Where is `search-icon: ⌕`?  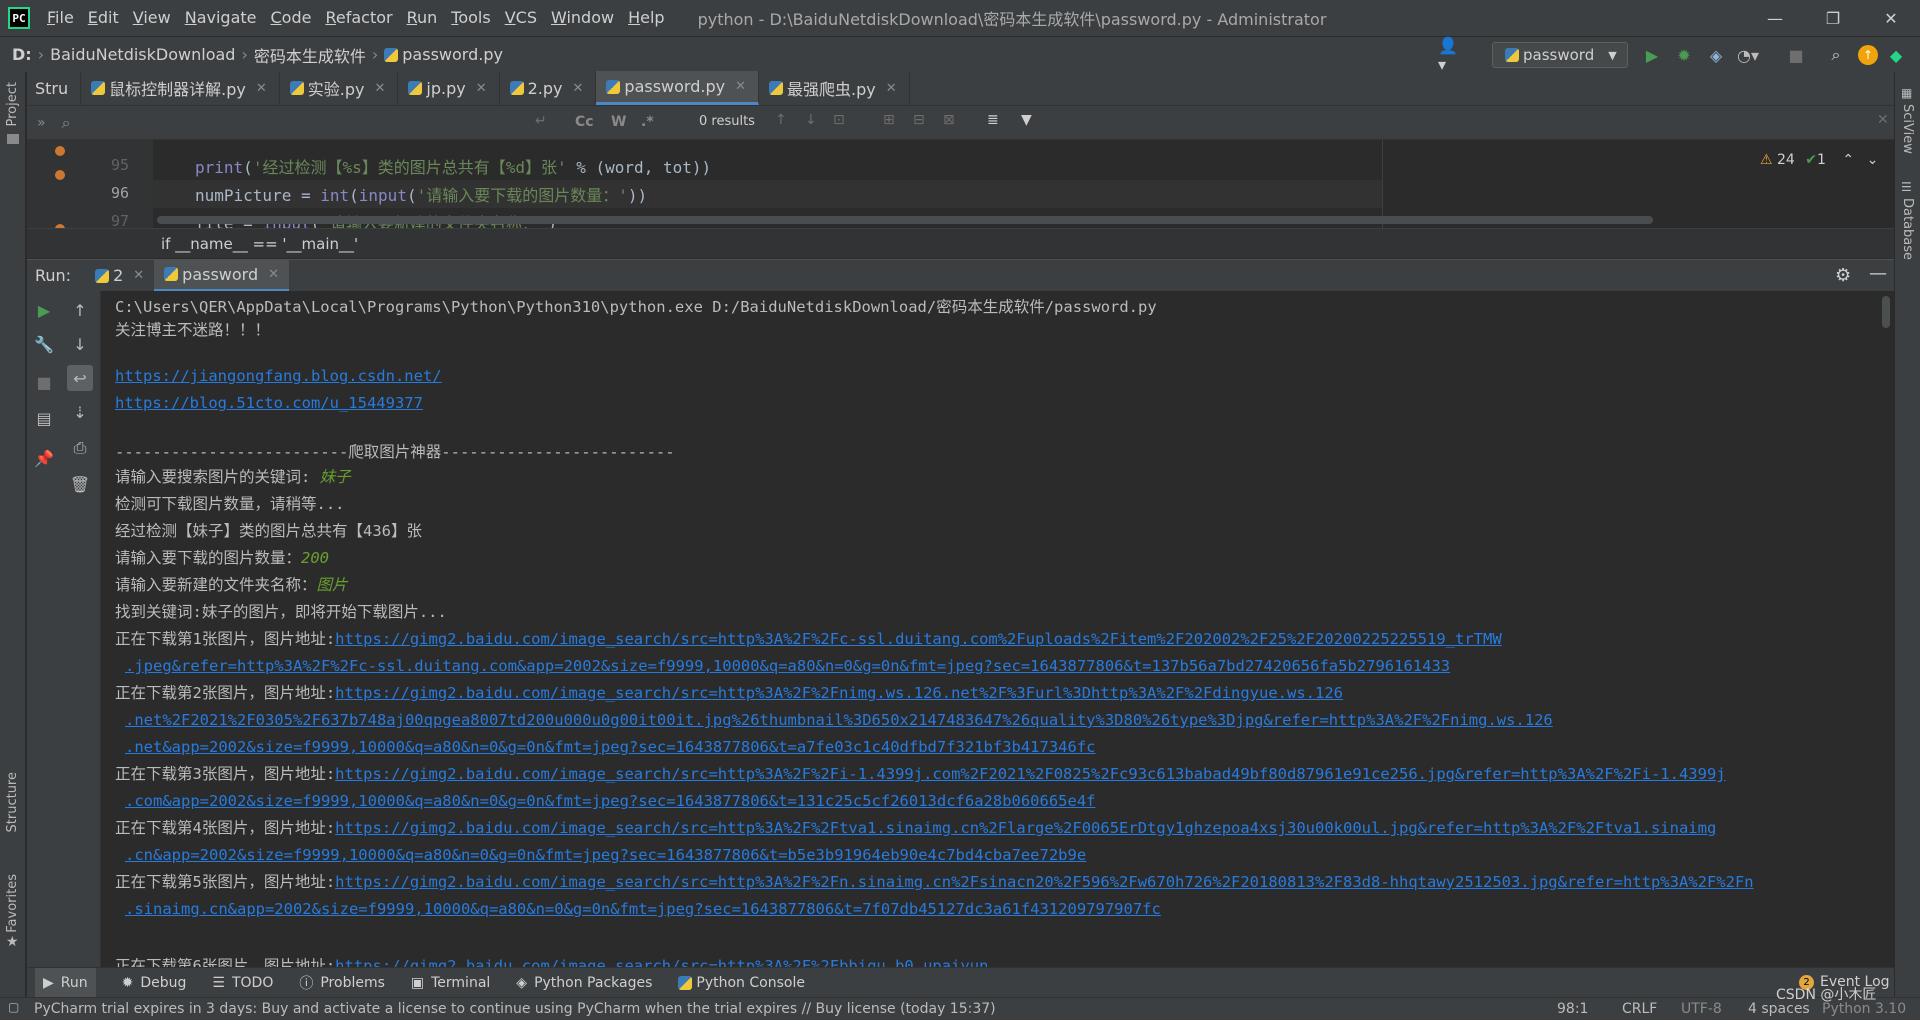 search-icon: ⌕ is located at coordinates (1836, 55).